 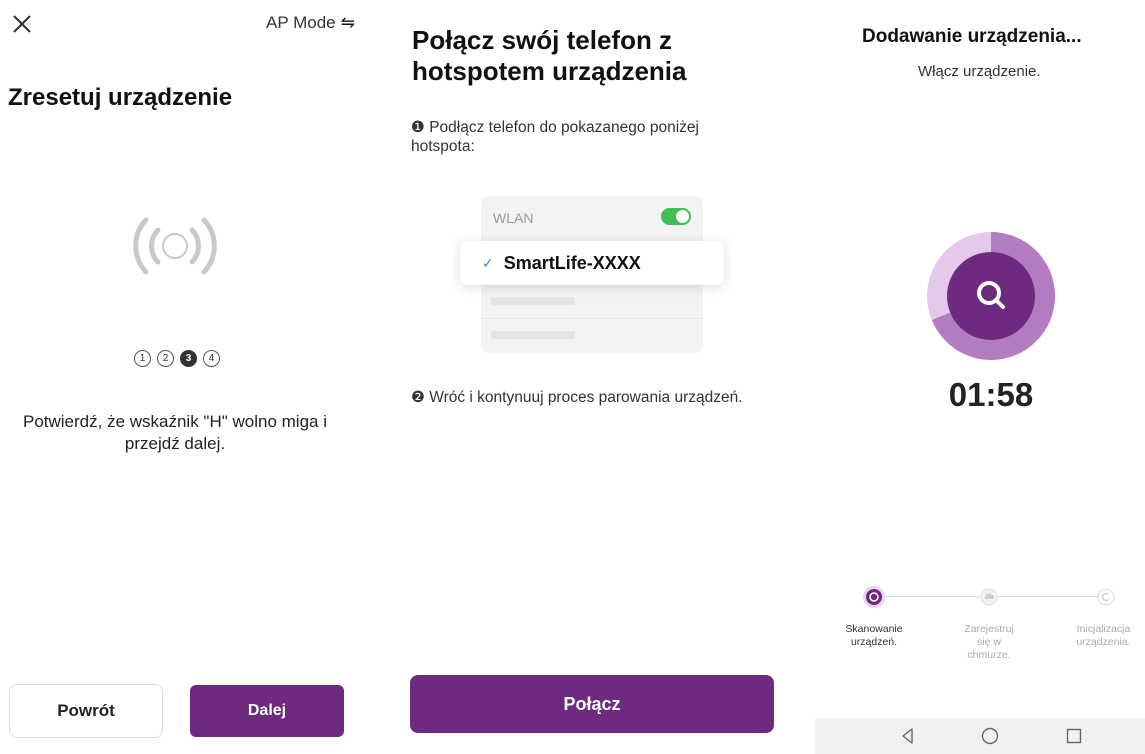 What do you see at coordinates (991, 296) in the screenshot?
I see `scanning-animation` at bounding box center [991, 296].